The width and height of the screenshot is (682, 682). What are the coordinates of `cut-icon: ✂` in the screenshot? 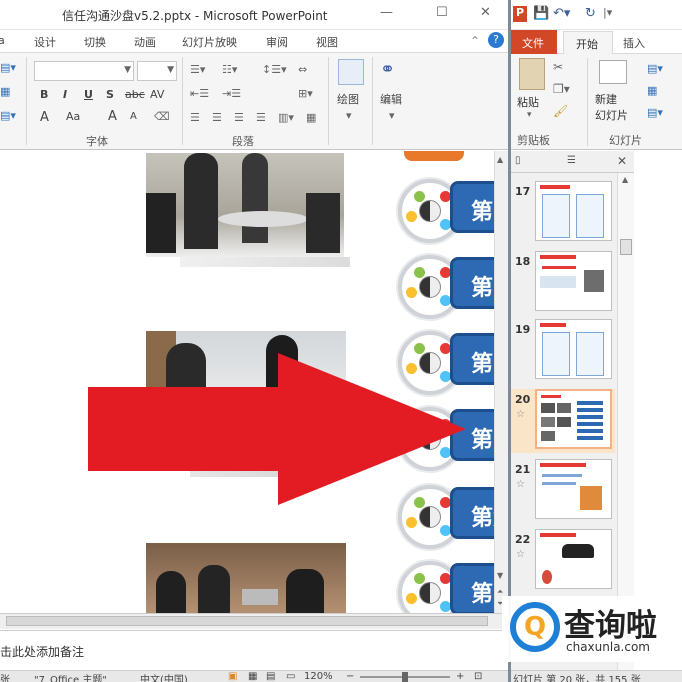 It's located at (558, 67).